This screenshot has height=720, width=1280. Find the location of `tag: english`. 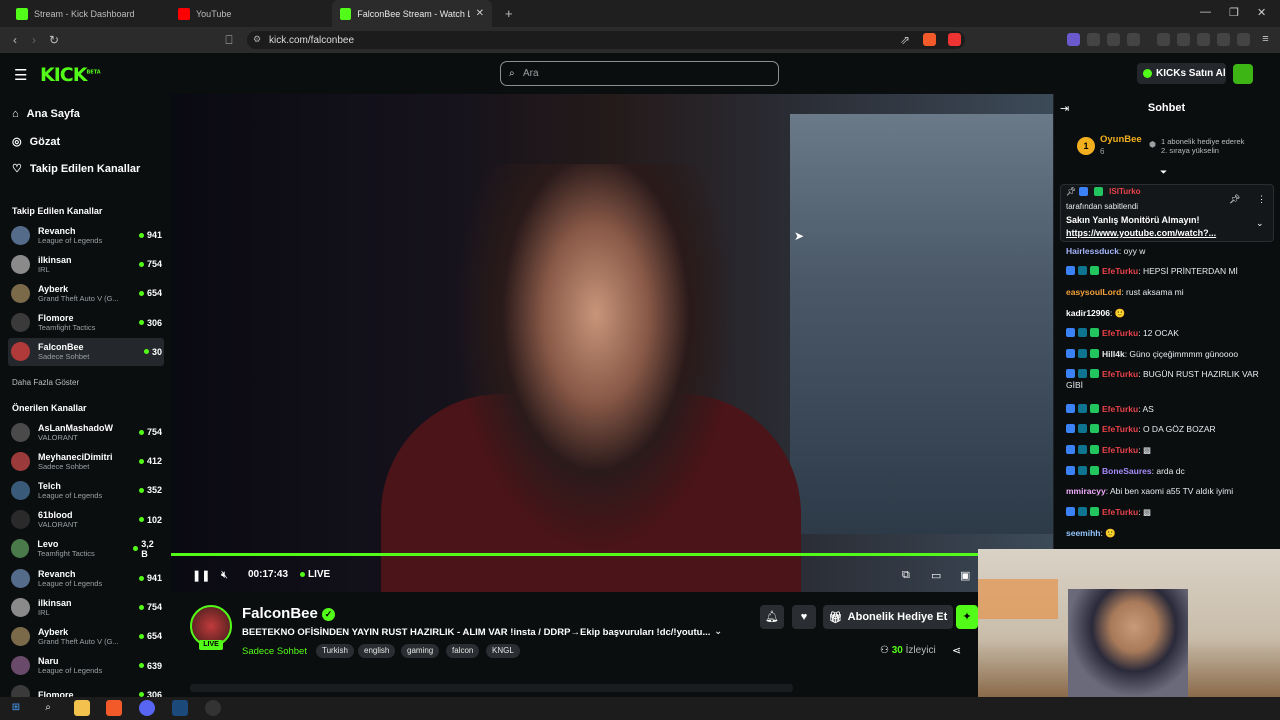

tag: english is located at coordinates (377, 651).